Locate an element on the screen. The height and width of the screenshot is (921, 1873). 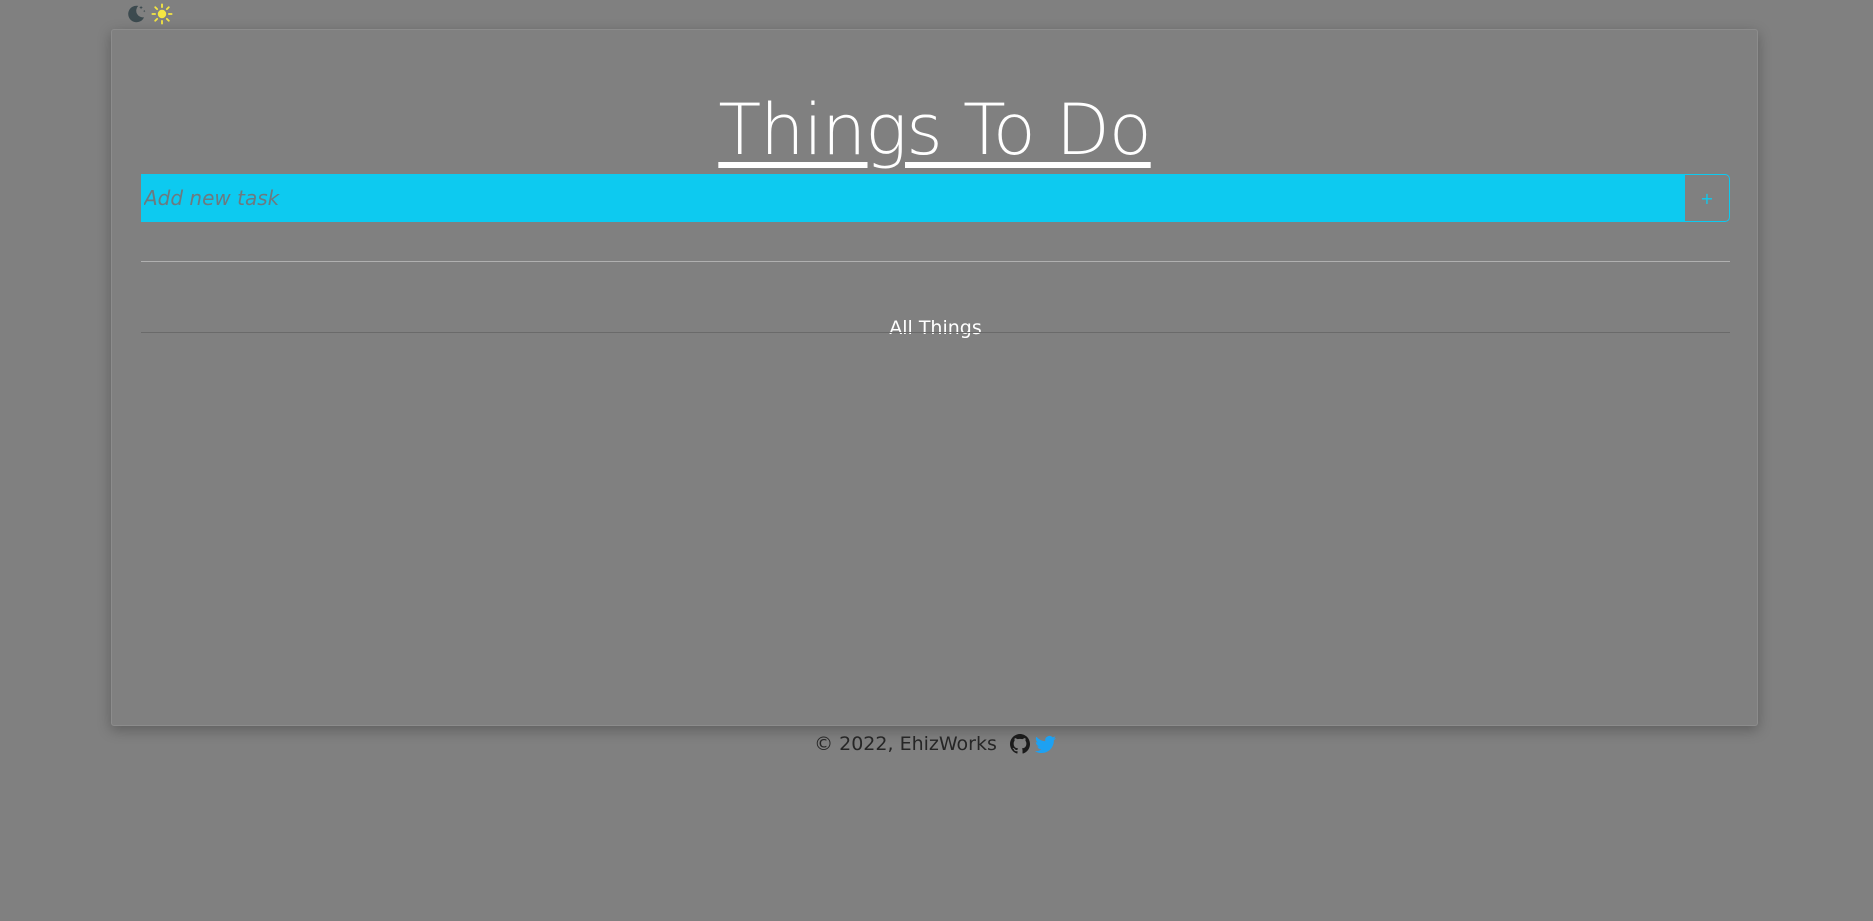
footer: © 2022, EhizWorks is located at coordinates (936, 744).